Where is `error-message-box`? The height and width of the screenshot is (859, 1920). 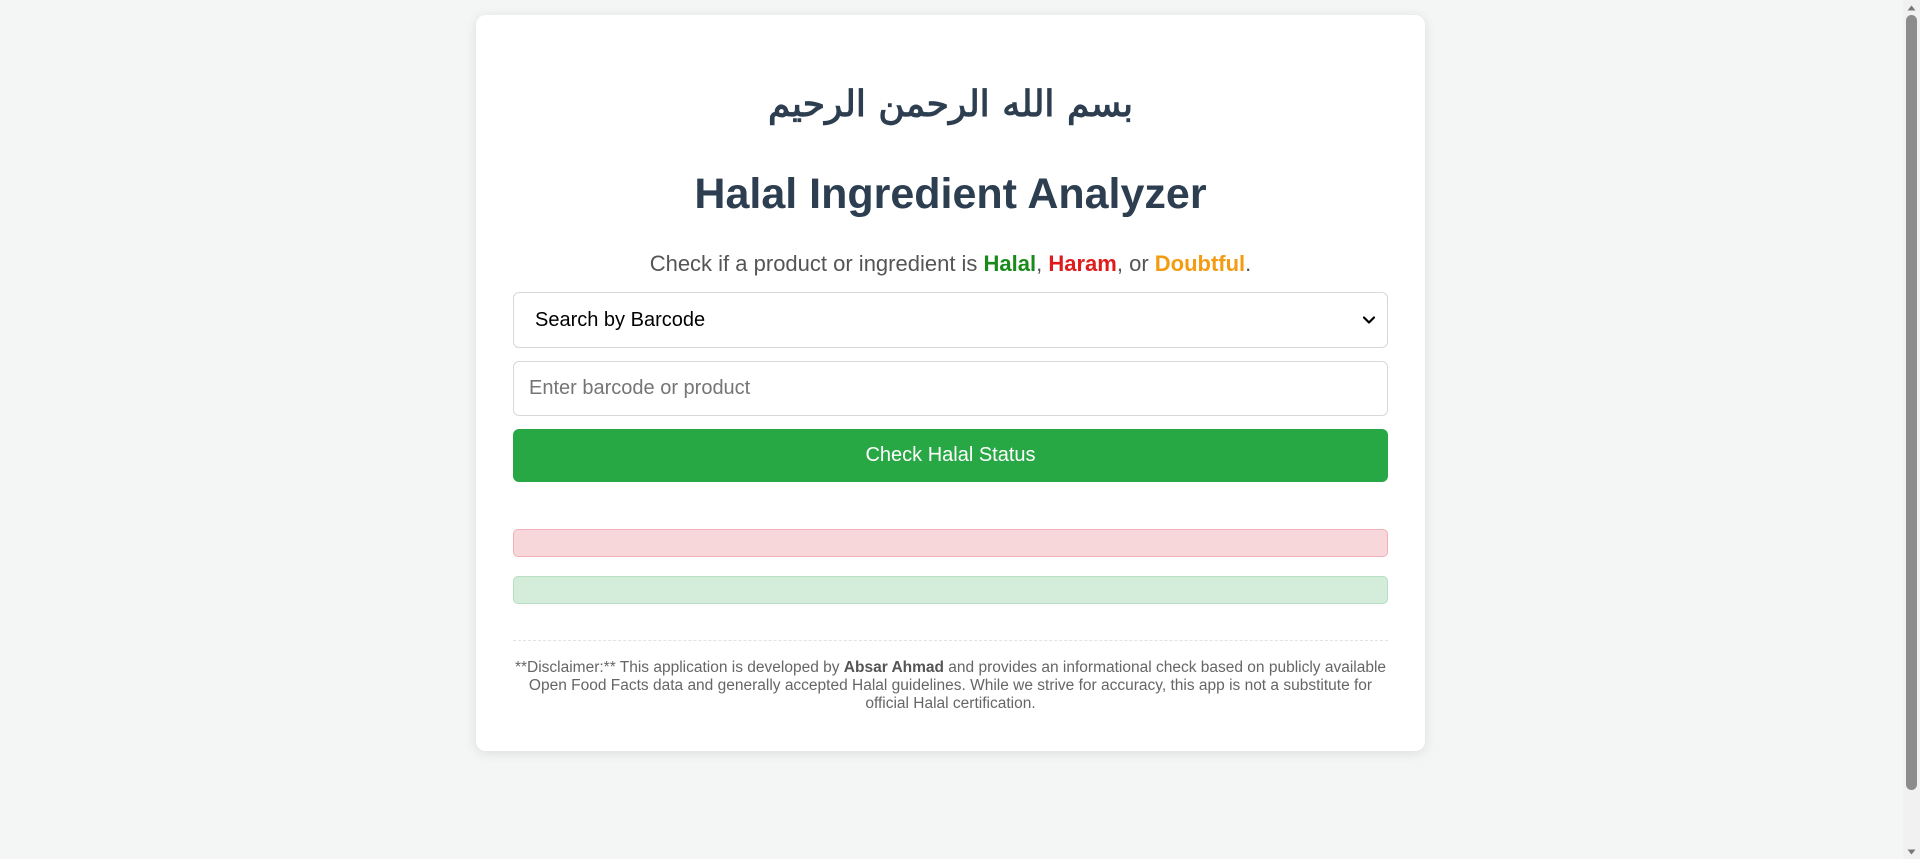 error-message-box is located at coordinates (950, 543).